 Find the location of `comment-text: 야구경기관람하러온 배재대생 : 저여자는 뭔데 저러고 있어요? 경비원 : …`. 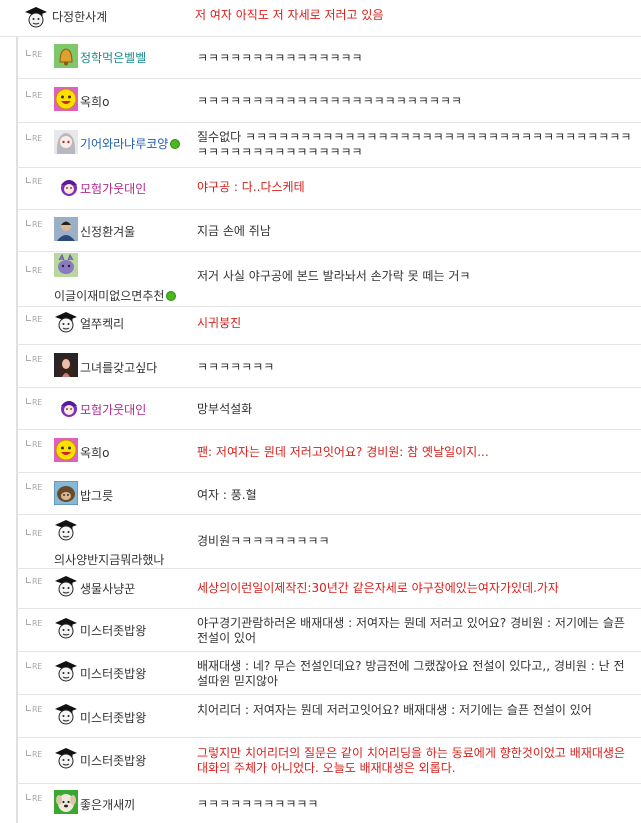

comment-text: 야구경기관람하러온 배재대생 : 저여자는 뭔데 저러고 있어요? 경비원 : … is located at coordinates (411, 630).